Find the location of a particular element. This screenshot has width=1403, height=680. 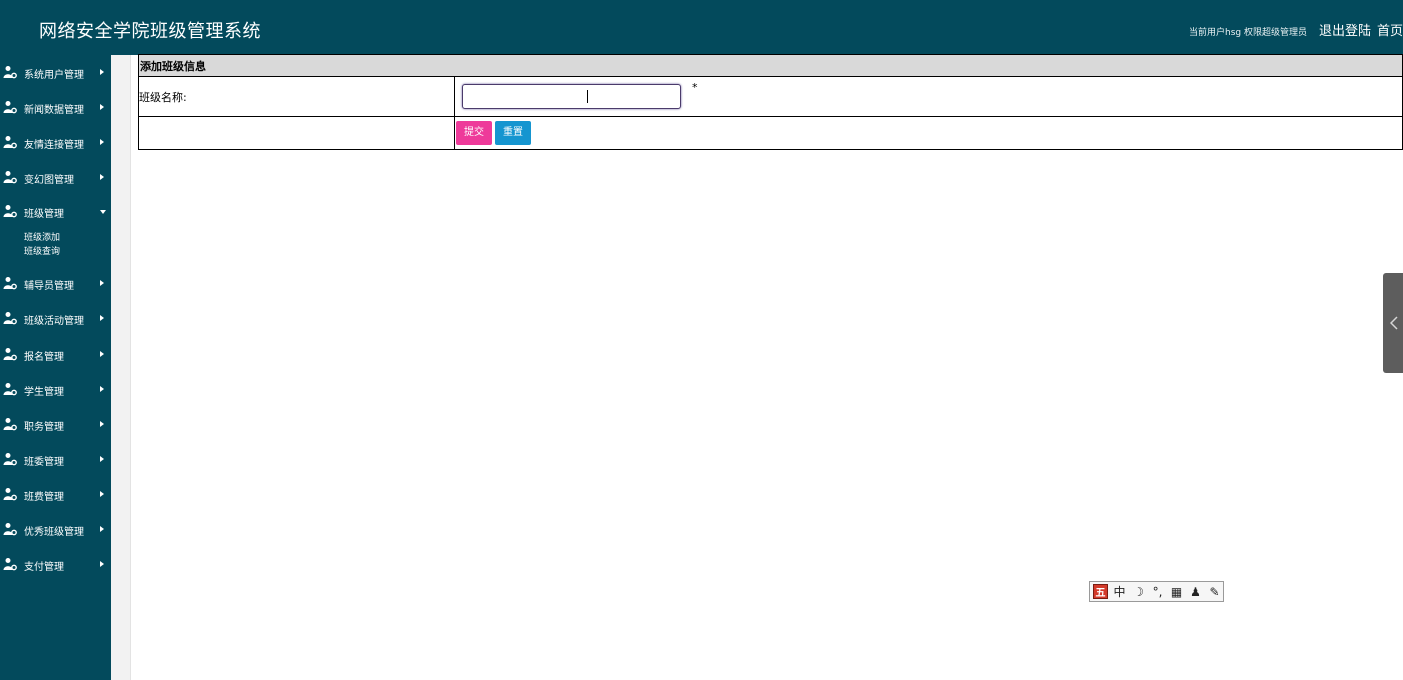

sidebar-gutter is located at coordinates (121, 367).